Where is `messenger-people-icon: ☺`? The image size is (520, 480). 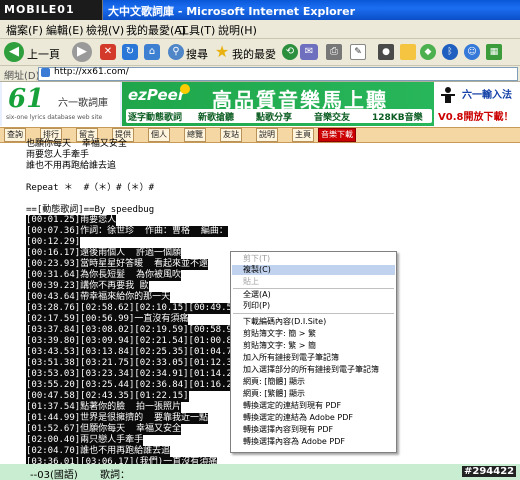
messenger-people-icon: ☺ is located at coordinates (472, 52).